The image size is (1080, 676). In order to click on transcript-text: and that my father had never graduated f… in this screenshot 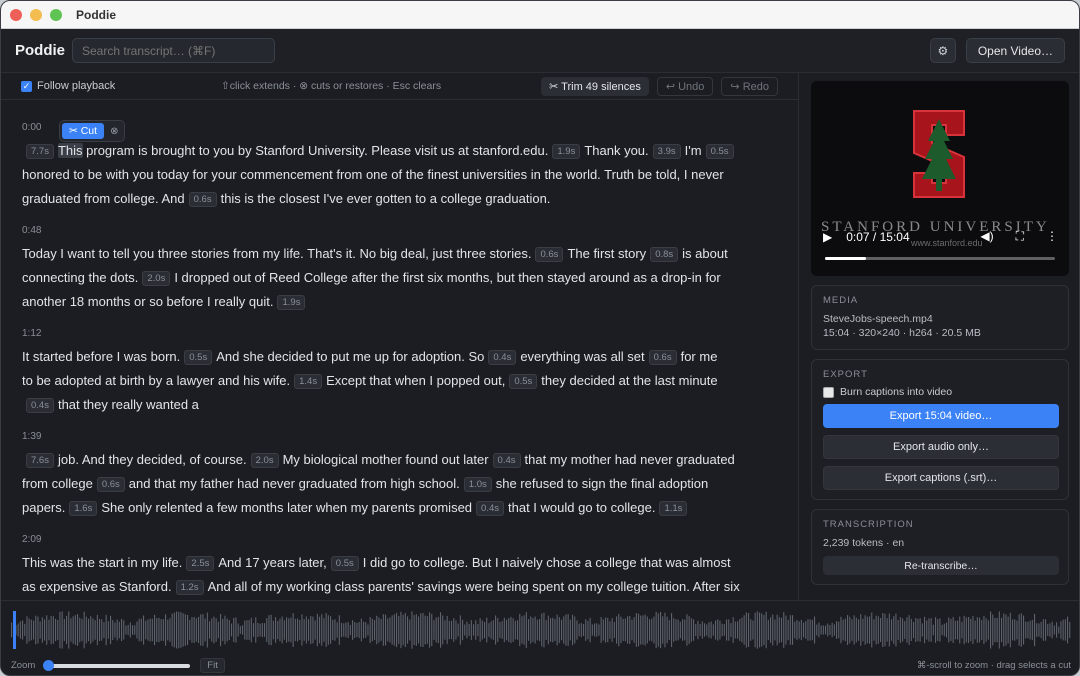, I will do `click(294, 483)`.